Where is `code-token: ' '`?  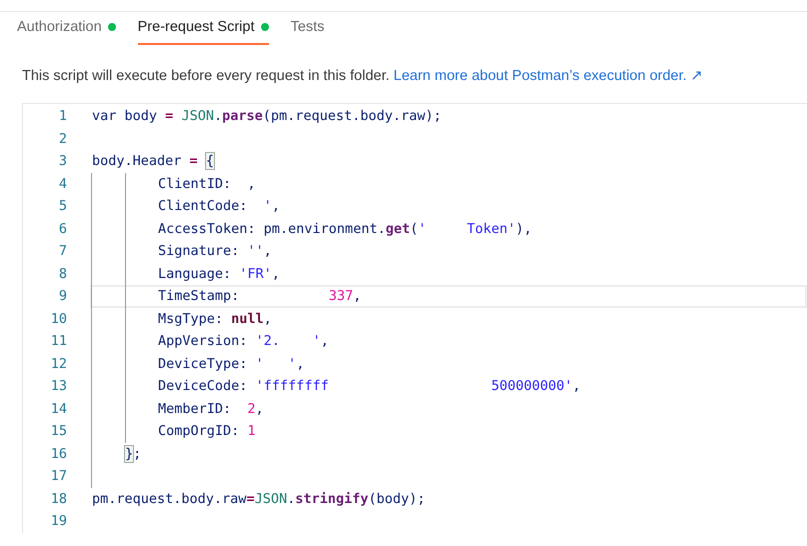
code-token: ' ' is located at coordinates (276, 364).